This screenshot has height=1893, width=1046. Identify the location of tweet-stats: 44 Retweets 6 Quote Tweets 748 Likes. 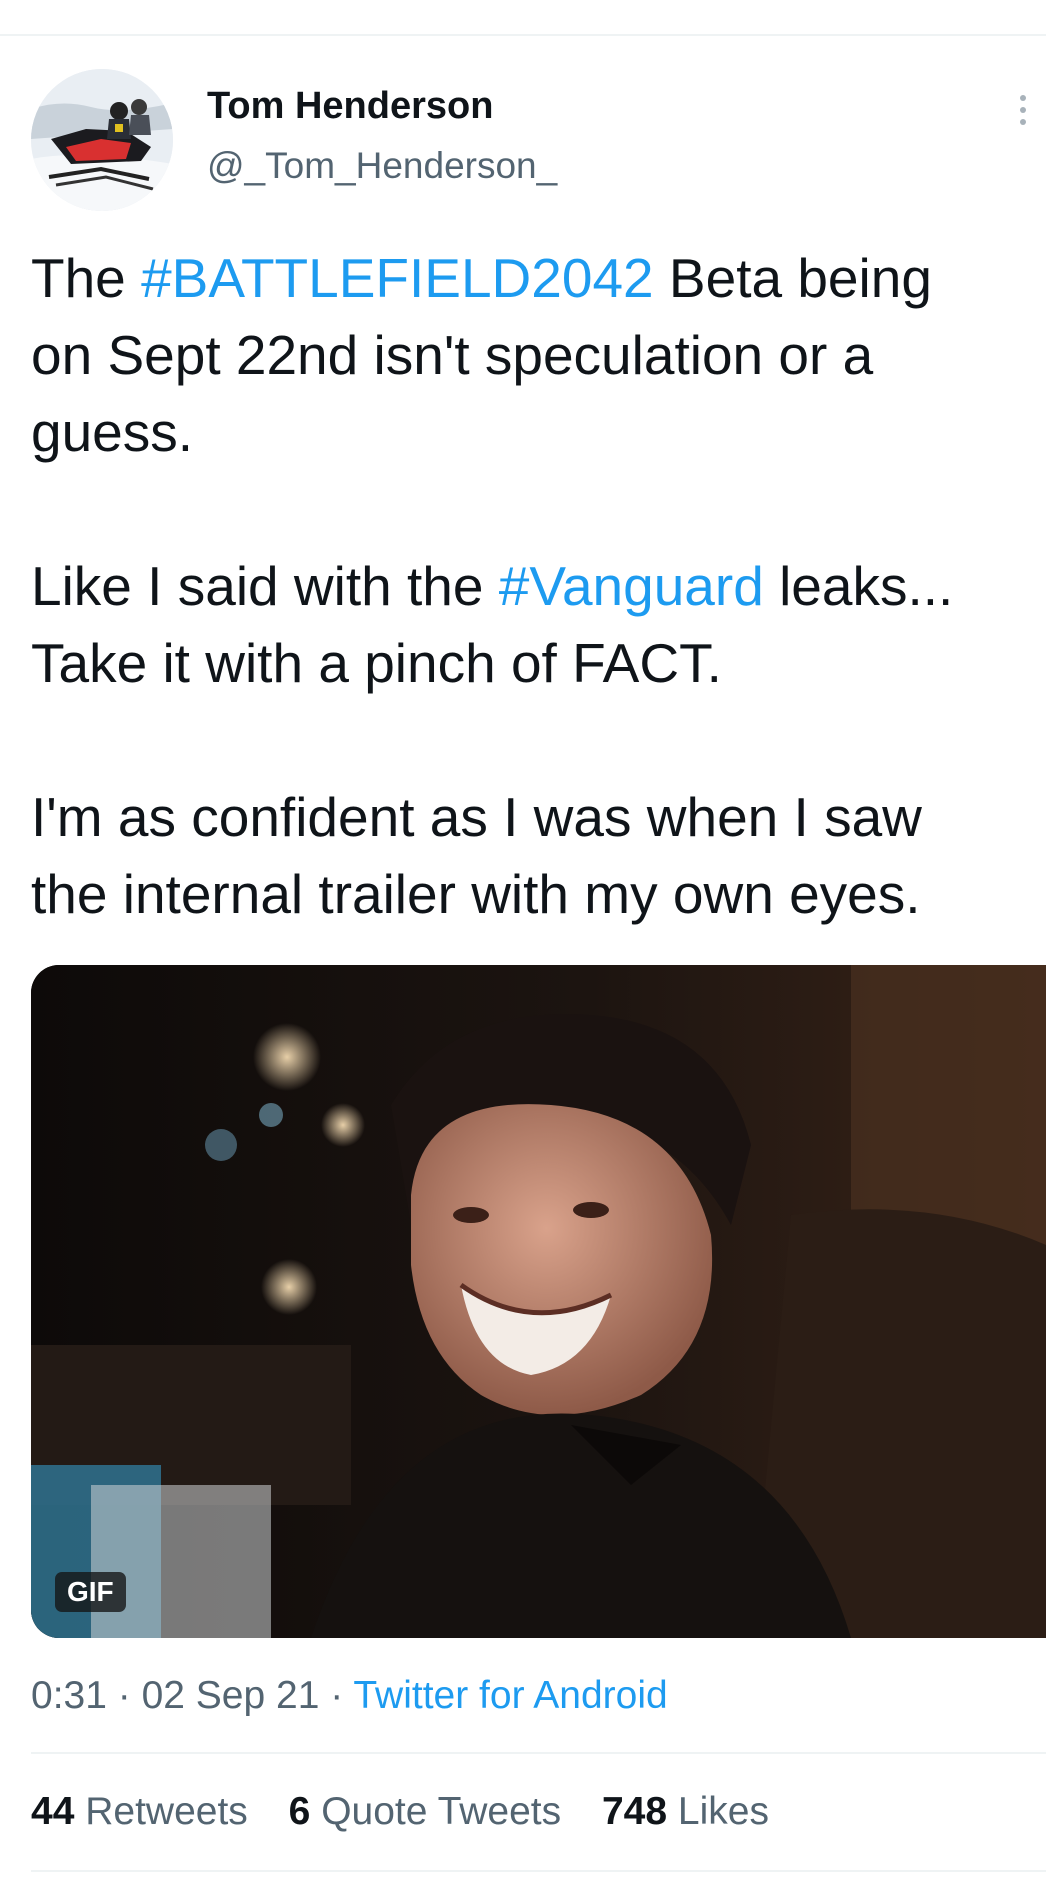
(415, 1812).